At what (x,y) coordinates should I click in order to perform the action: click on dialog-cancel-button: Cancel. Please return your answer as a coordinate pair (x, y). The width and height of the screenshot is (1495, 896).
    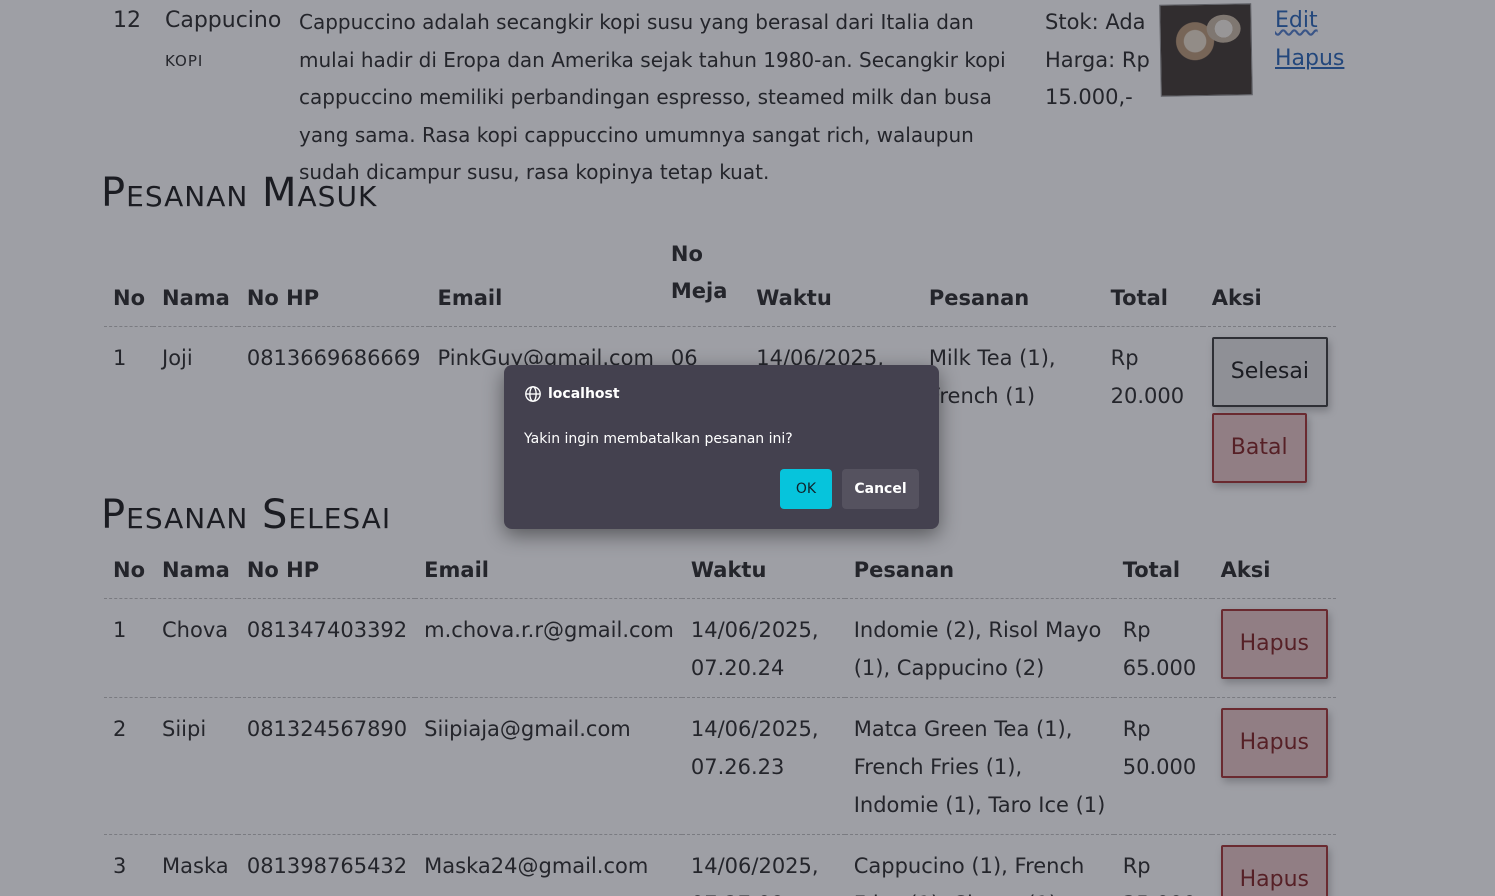
    Looking at the image, I should click on (880, 489).